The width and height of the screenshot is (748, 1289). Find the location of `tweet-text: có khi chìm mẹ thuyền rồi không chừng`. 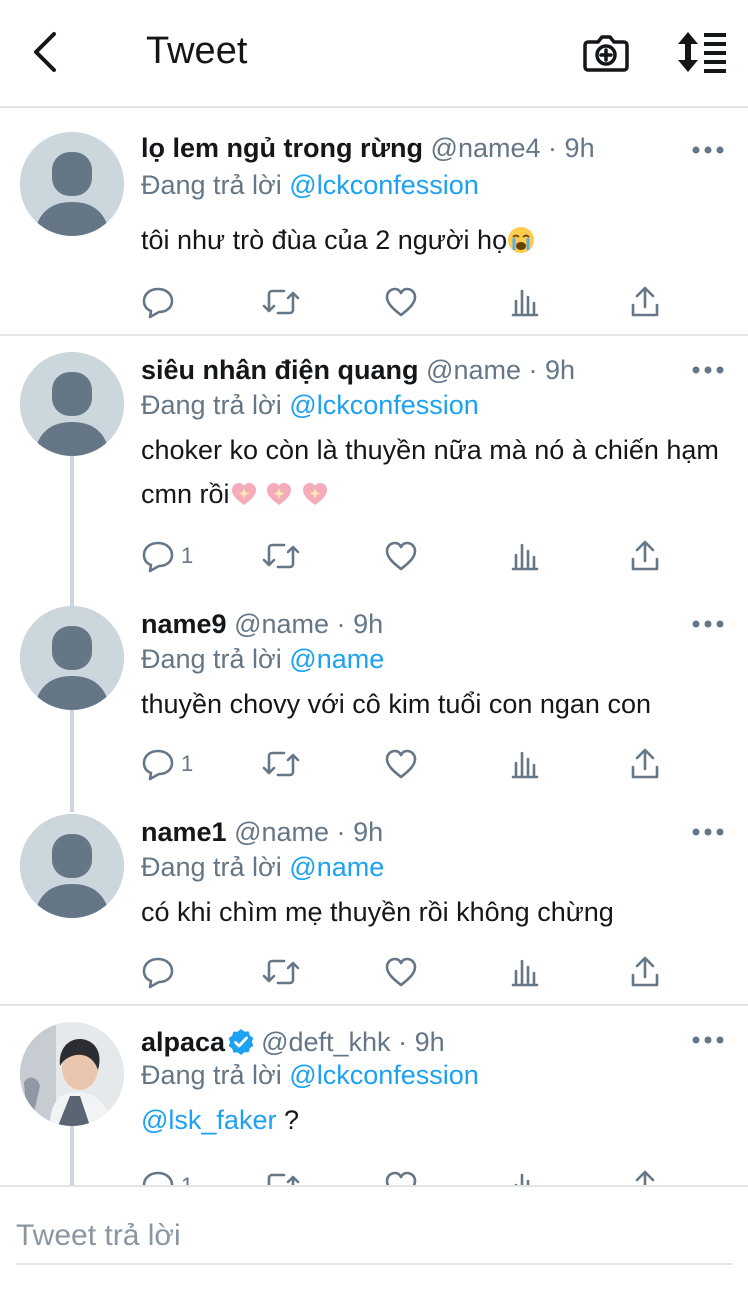

tweet-text: có khi chìm mẹ thuyền rồi không chừng is located at coordinates (431, 912).